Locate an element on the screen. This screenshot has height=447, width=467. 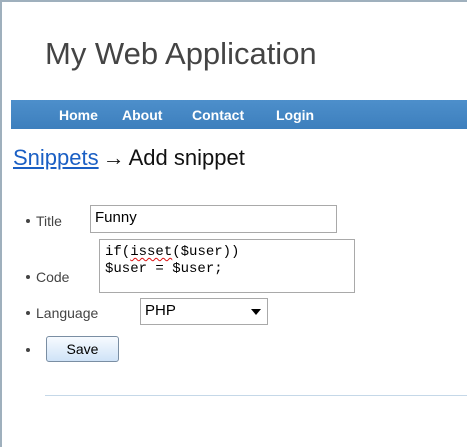
language-select: PHP is located at coordinates (204, 311).